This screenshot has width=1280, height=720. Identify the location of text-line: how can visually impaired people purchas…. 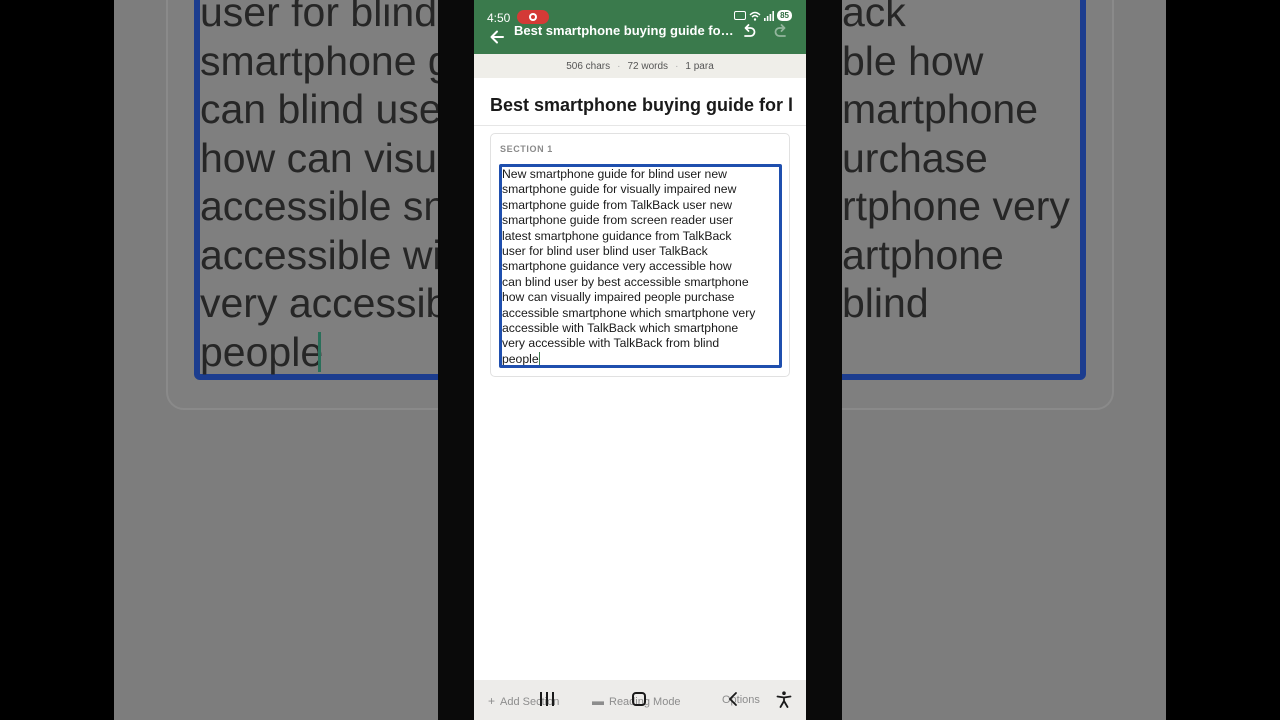
(618, 297).